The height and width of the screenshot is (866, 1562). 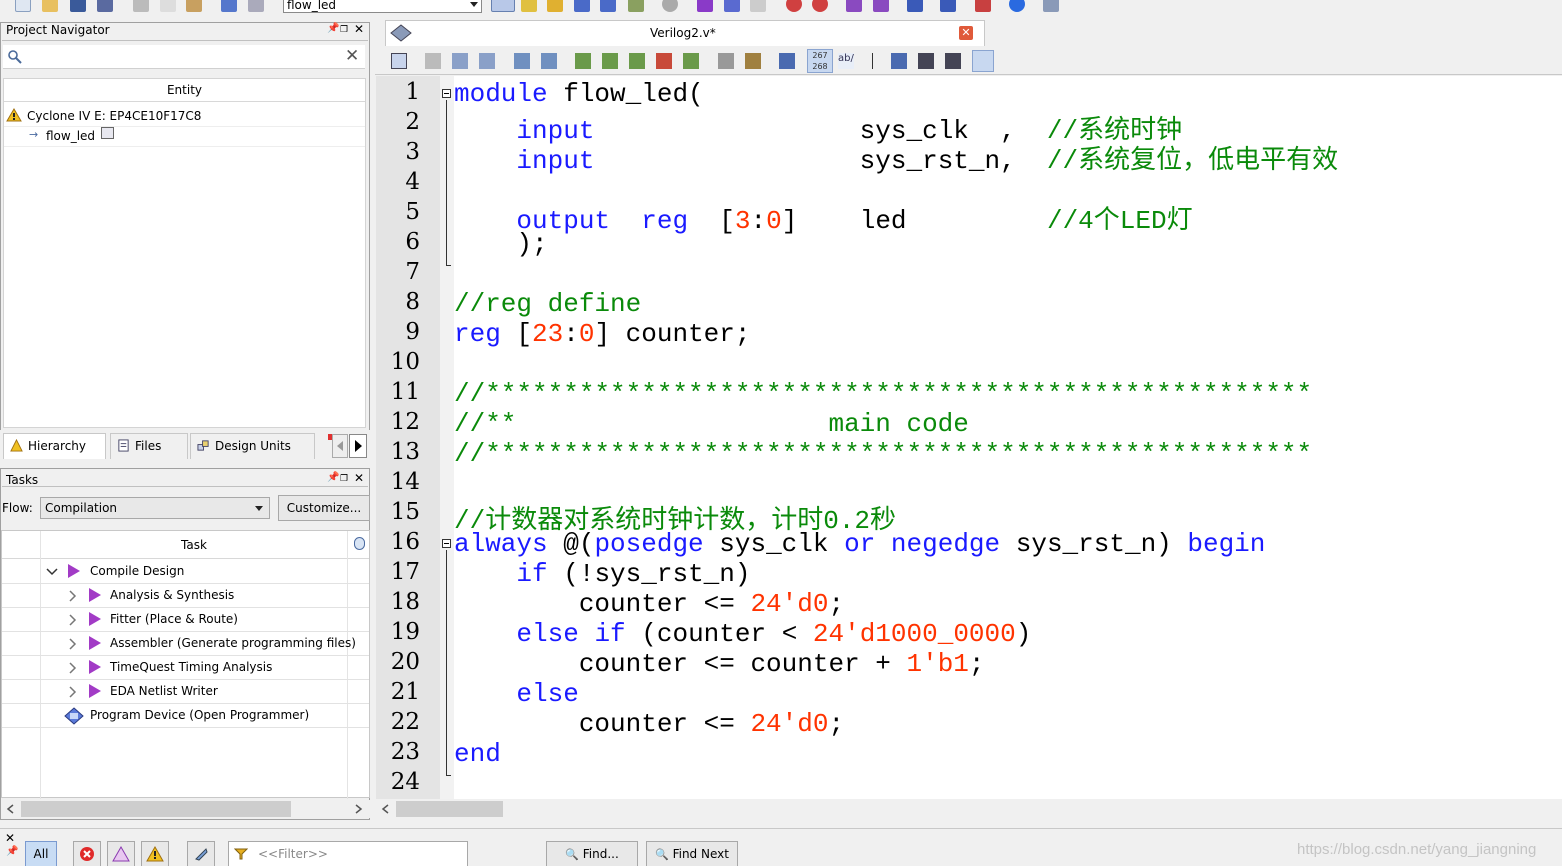 What do you see at coordinates (691, 61) in the screenshot?
I see `bookmark-list-icon` at bounding box center [691, 61].